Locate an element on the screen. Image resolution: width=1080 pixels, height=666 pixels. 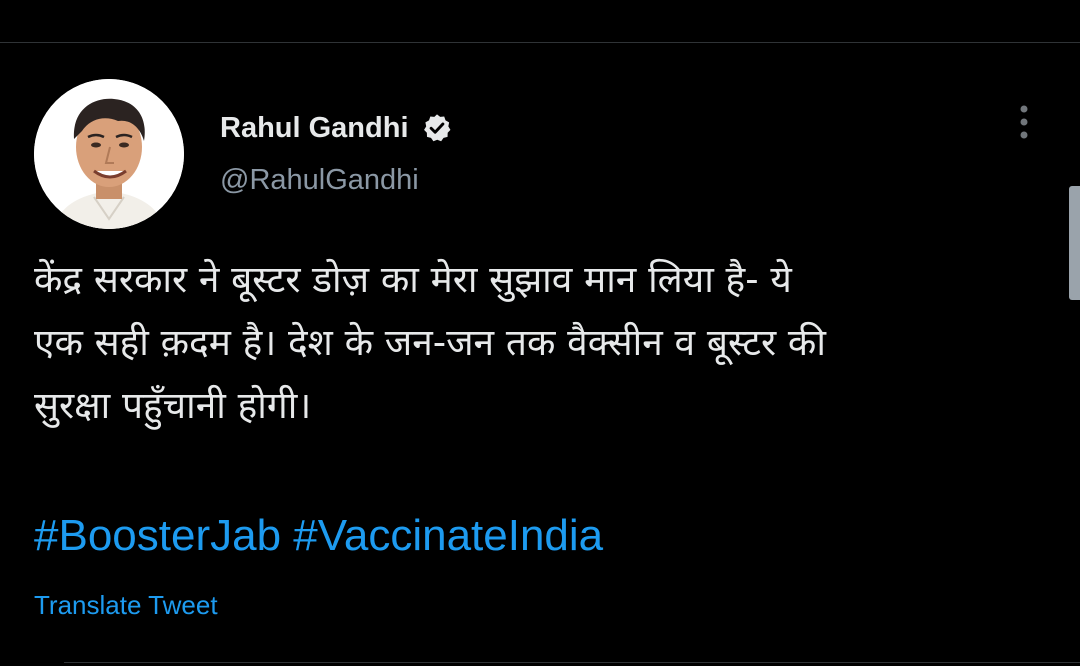
verified-badge-icon is located at coordinates (437, 128).